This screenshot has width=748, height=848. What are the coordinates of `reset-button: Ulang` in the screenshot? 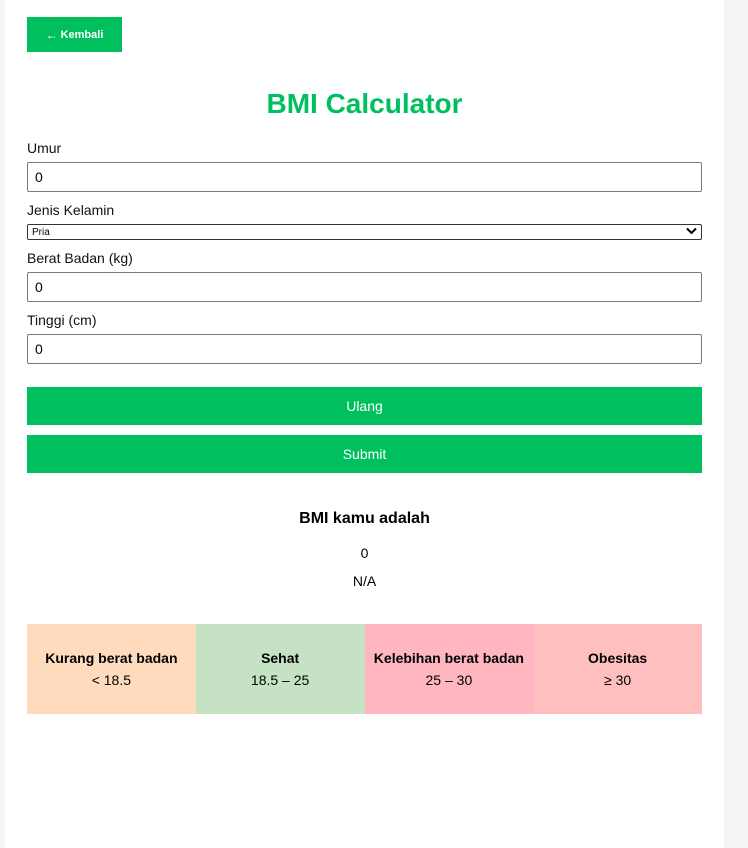 It's located at (364, 406).